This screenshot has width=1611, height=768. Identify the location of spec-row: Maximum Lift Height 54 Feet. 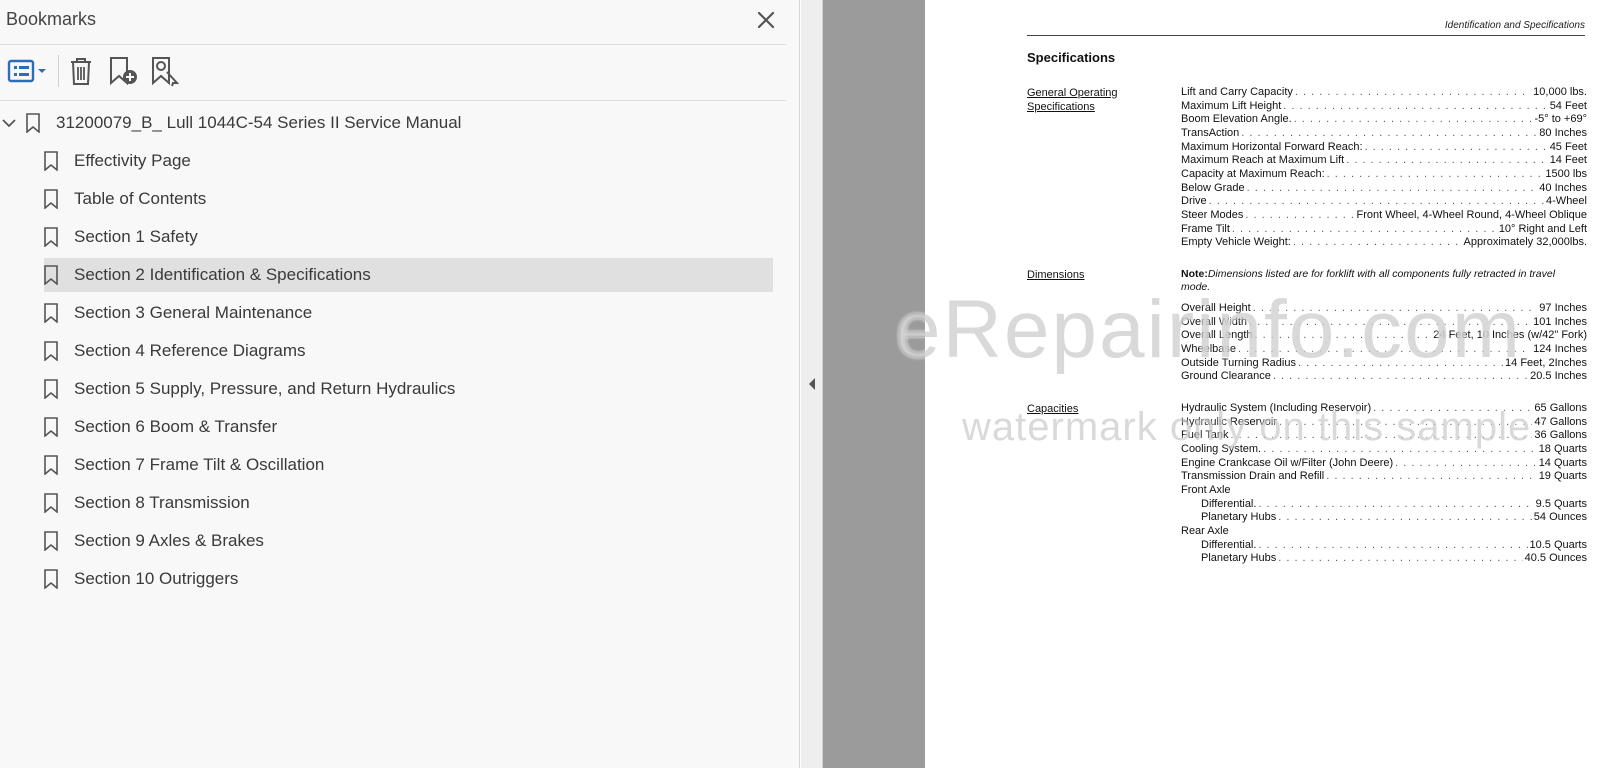
(1384, 106).